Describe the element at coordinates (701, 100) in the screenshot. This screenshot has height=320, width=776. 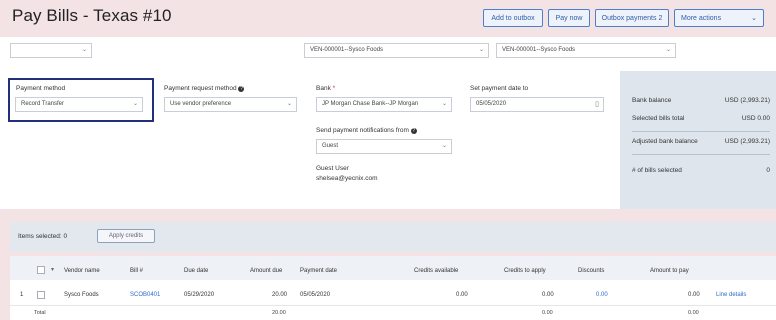
I see `bank-balance-row: Bank balance USD (2,993.21)` at that location.